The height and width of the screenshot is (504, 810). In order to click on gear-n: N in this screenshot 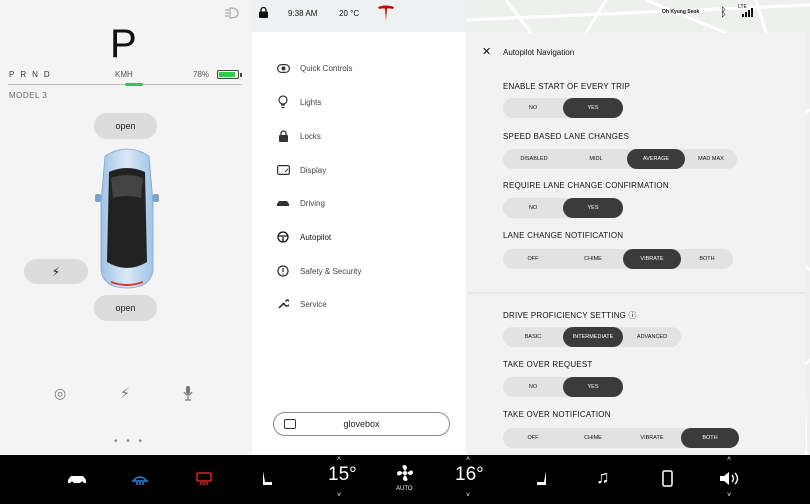, I will do `click(38, 74)`.